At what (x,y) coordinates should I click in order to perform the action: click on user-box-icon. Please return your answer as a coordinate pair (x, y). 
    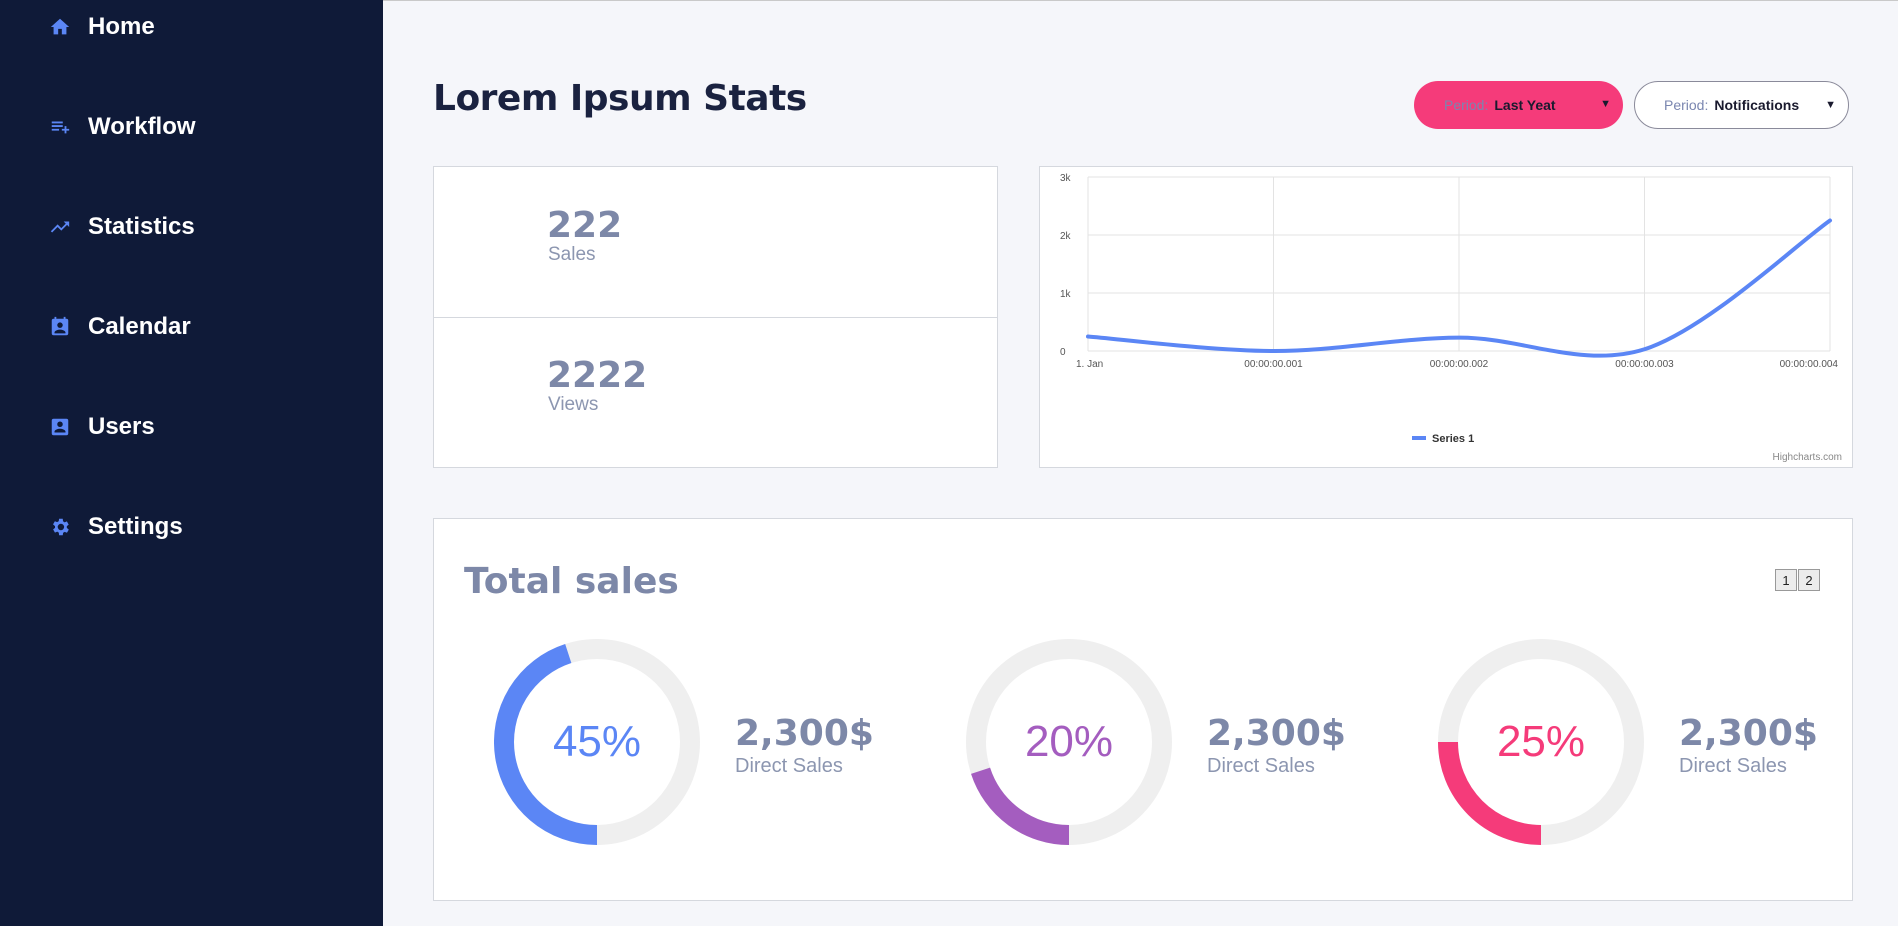
    Looking at the image, I should click on (60, 427).